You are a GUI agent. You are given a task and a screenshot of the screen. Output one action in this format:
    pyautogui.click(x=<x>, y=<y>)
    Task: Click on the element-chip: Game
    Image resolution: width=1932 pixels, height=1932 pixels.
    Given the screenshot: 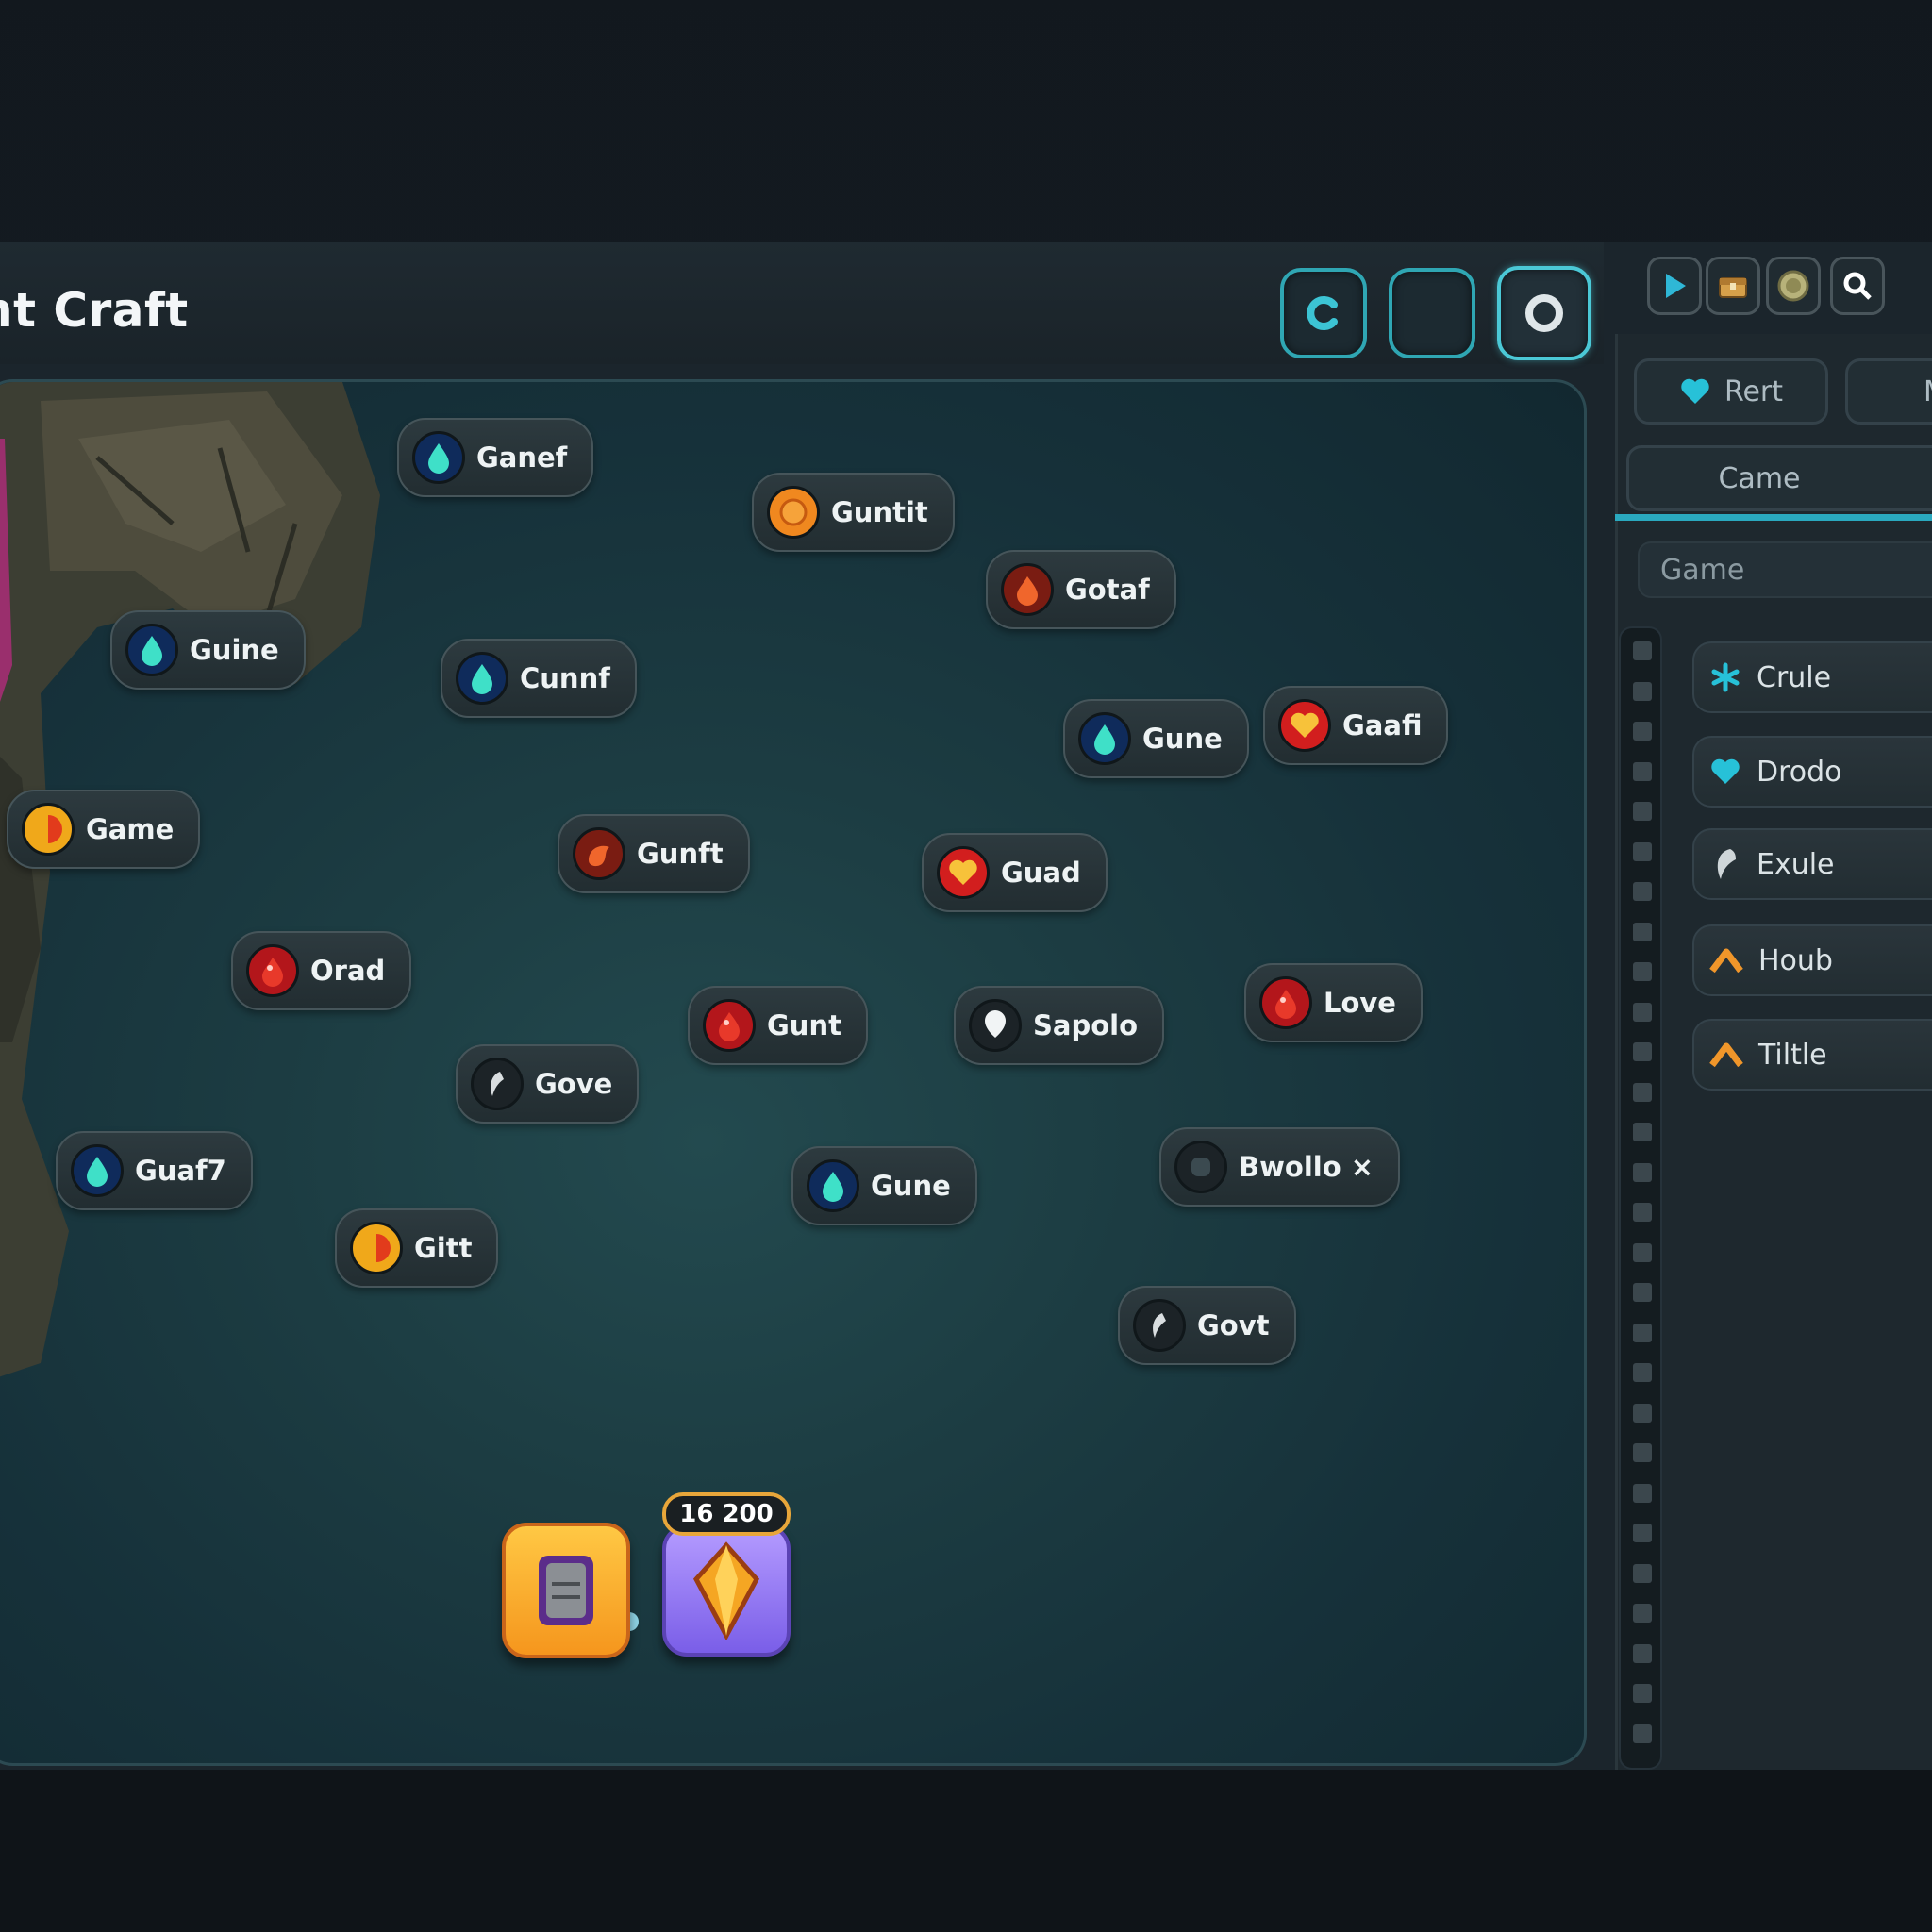 What is the action you would take?
    pyautogui.click(x=104, y=829)
    